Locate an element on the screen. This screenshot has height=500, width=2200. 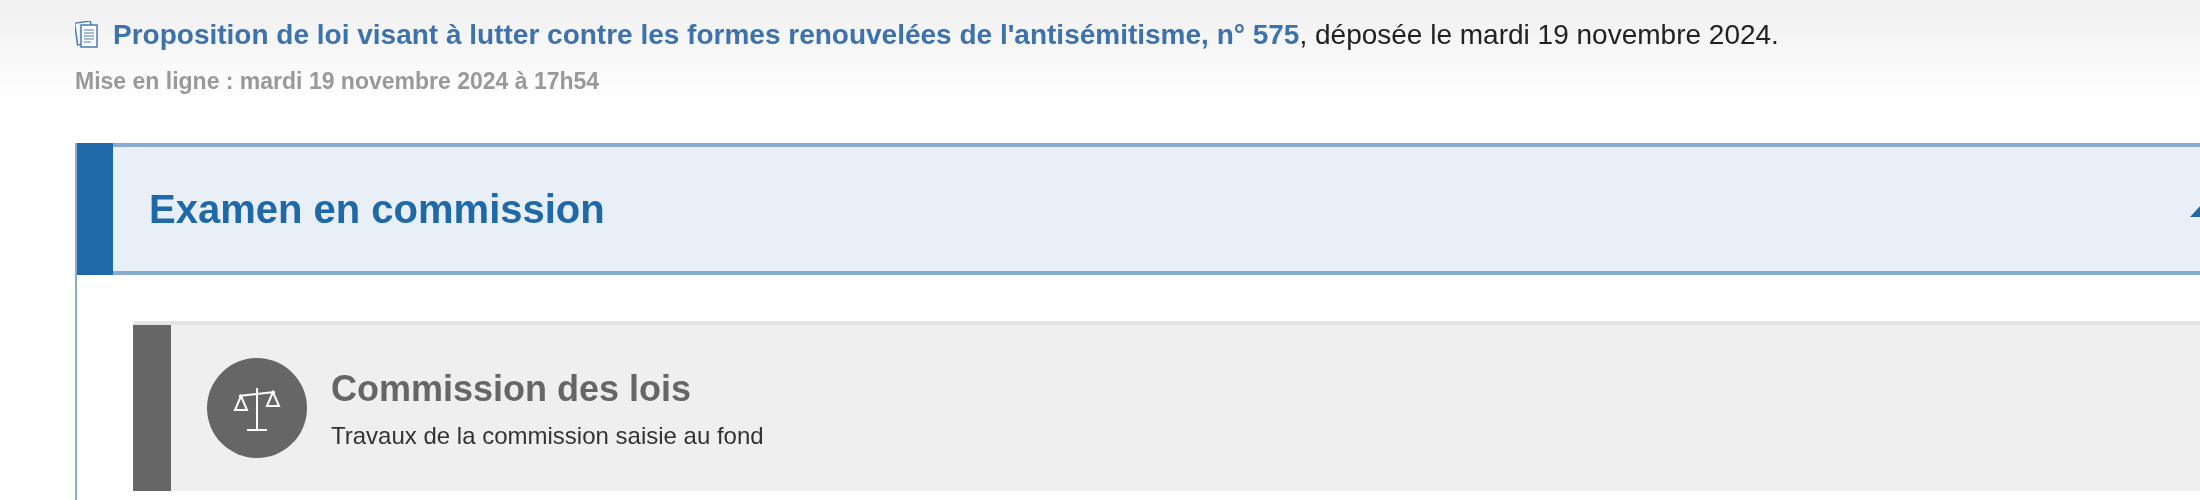
document-sentence: Proposition de loi visant à lutter contre les formes renouvelées de l'antisémitisme, n° 575, déposée le mardi 19 novembre 2024. is located at coordinates (946, 35).